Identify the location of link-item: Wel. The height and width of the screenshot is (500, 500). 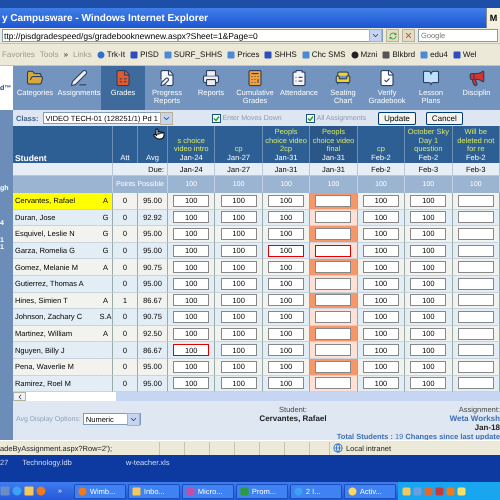
(464, 54).